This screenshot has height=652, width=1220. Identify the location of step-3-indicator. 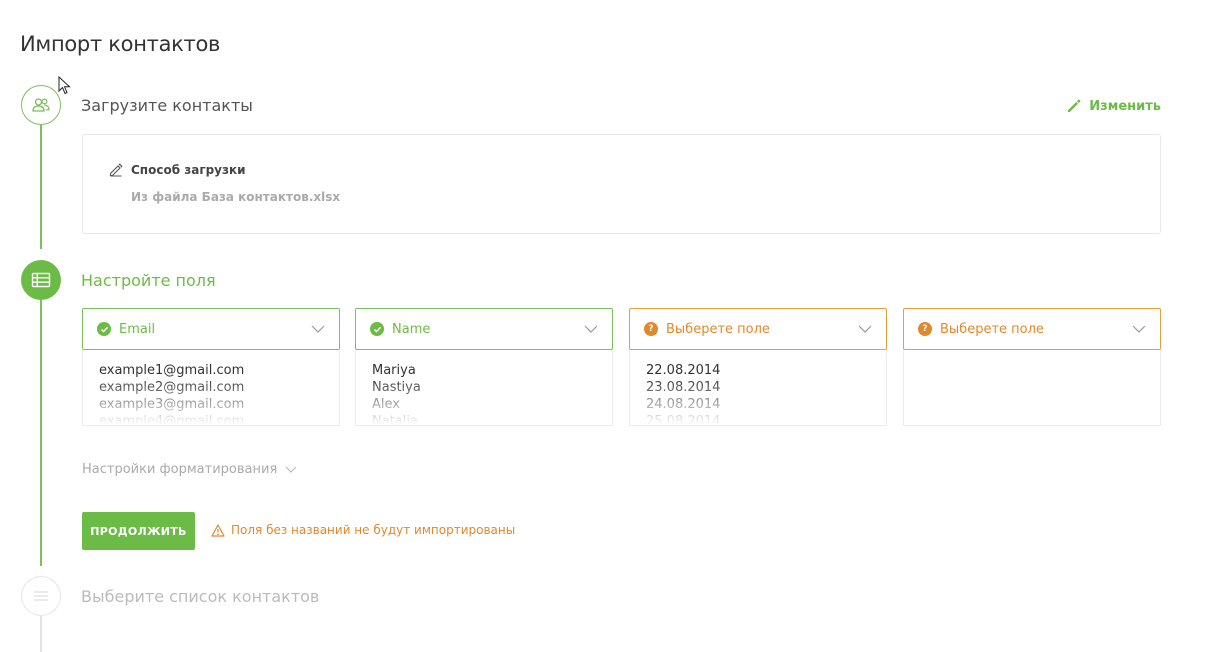
(41, 596).